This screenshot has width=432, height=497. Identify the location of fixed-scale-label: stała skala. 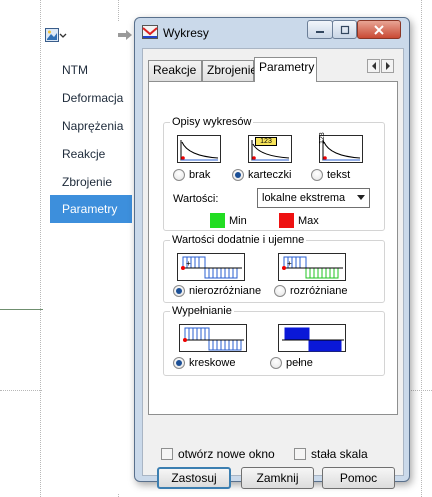
(339, 454).